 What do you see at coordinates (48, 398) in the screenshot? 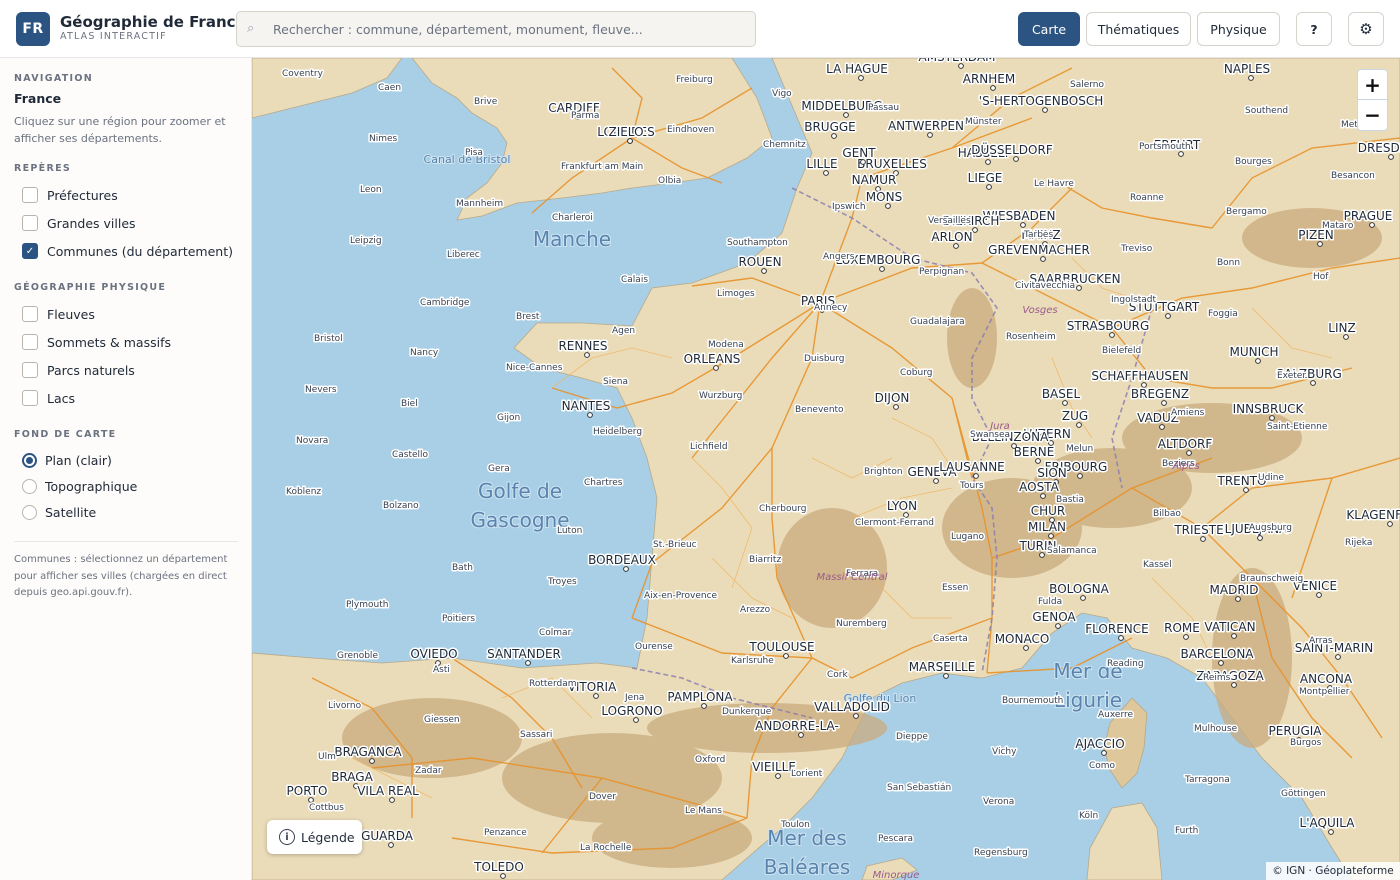
I see `lacs-toggle: Lacs` at bounding box center [48, 398].